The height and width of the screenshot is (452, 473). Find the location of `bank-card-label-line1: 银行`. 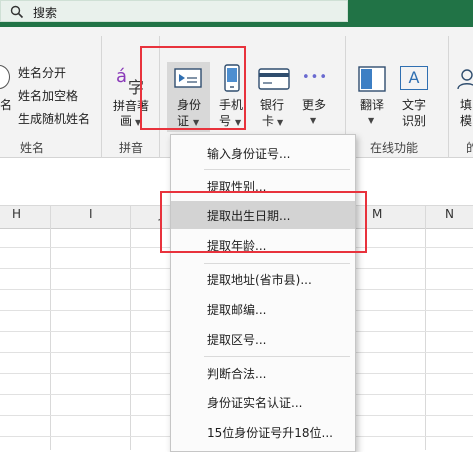

bank-card-label-line1: 银行 is located at coordinates (272, 105).